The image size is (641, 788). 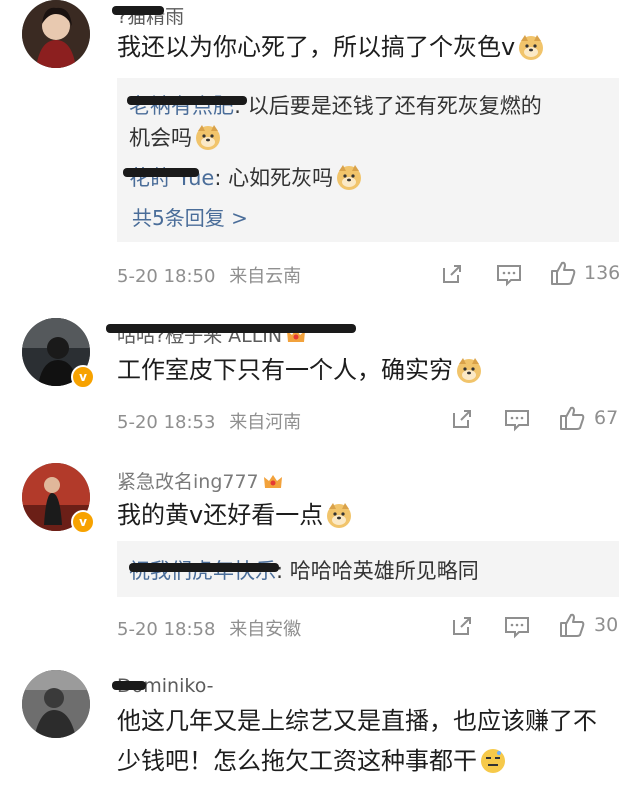 I want to click on comment-text: 工作室皮下只有一个人，确实穷, so click(x=367, y=370).